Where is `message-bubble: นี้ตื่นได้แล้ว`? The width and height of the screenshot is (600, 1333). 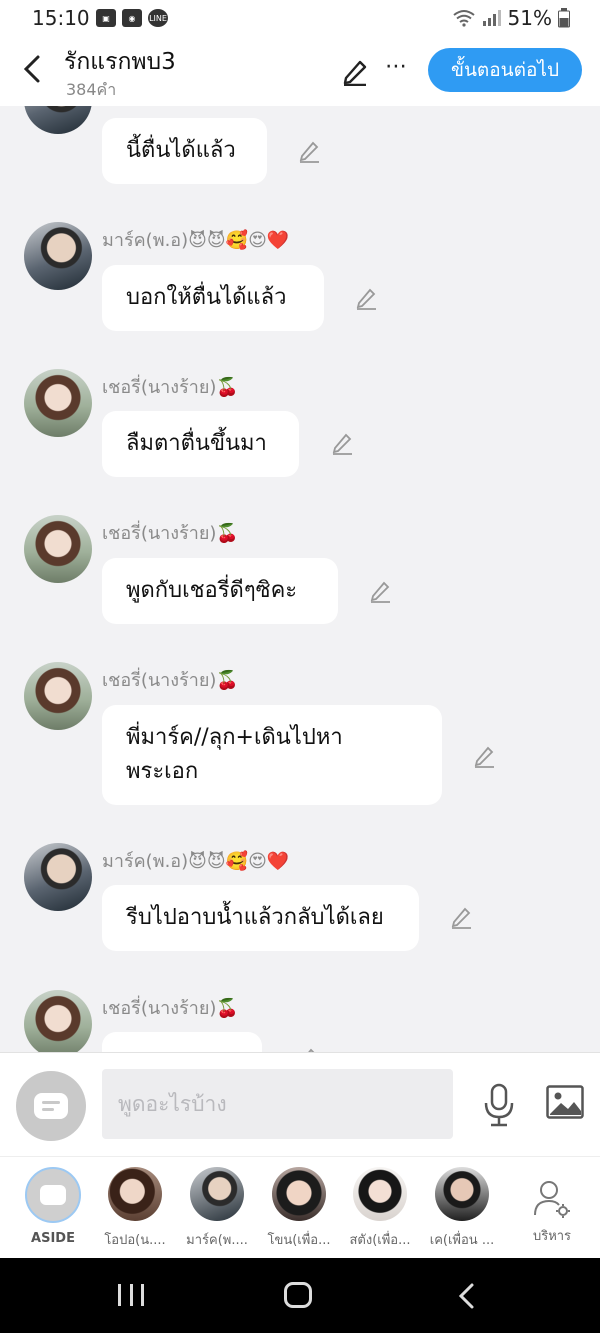
message-bubble: นี้ตื่นได้แล้ว is located at coordinates (184, 151).